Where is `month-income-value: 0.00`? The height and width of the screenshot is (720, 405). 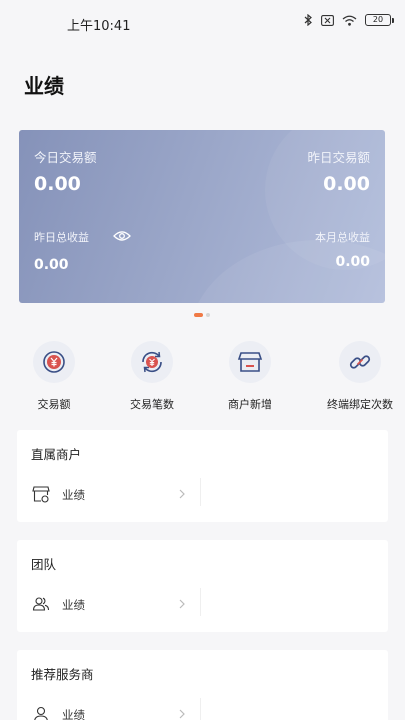 month-income-value: 0.00 is located at coordinates (352, 262).